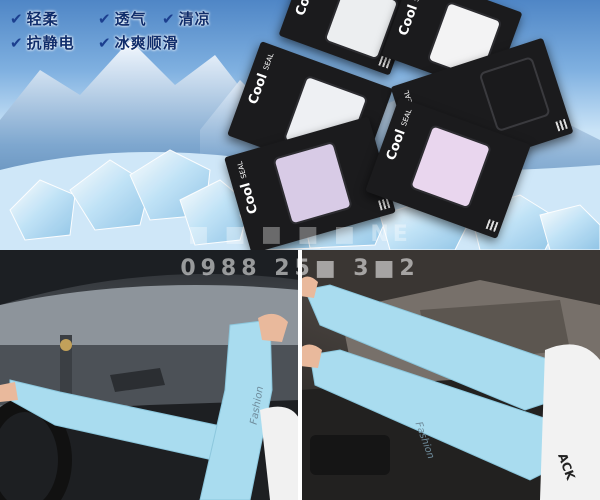  Describe the element at coordinates (194, 19) in the screenshot. I see `feature-label: 清凉` at that location.